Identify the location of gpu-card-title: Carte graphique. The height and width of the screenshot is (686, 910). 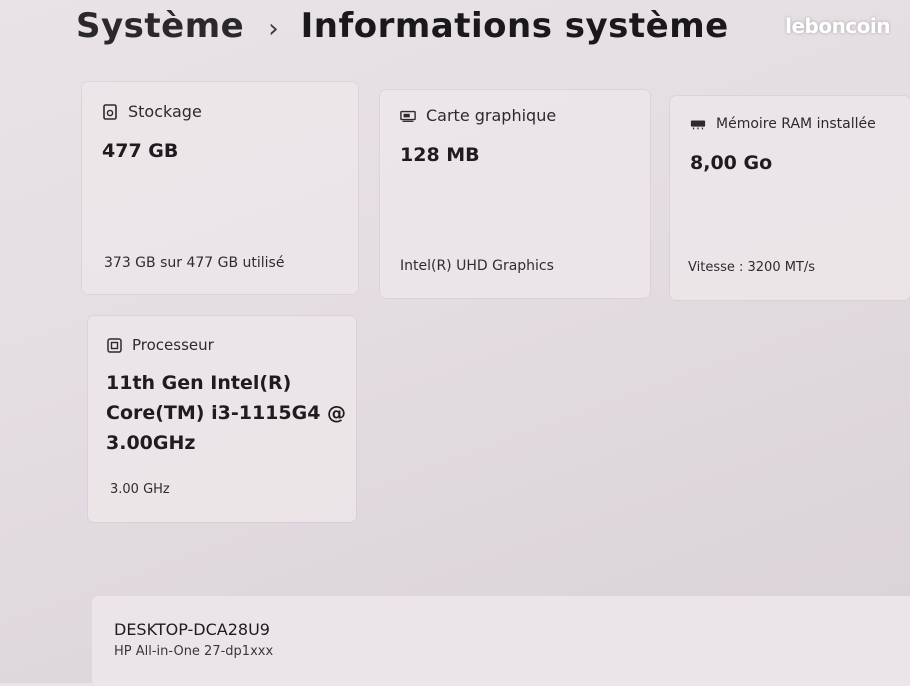
(491, 115).